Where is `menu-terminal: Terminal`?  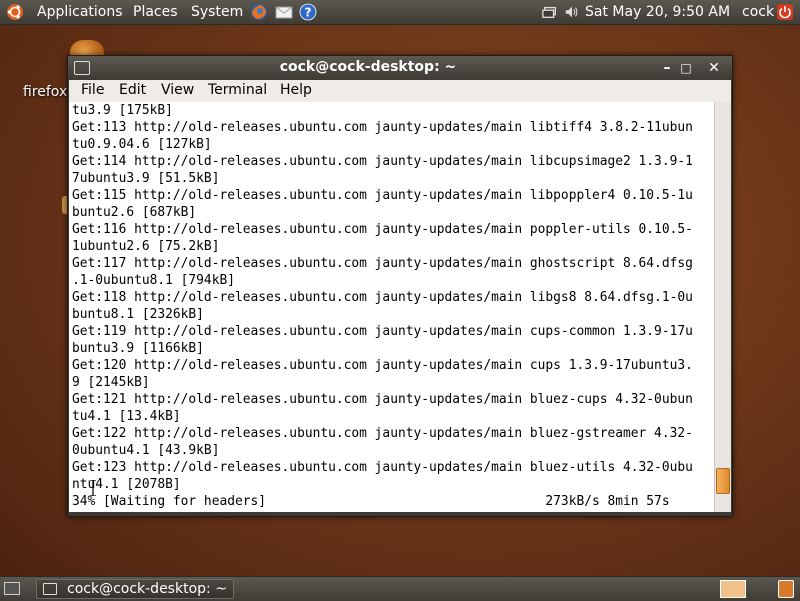 menu-terminal: Terminal is located at coordinates (237, 90).